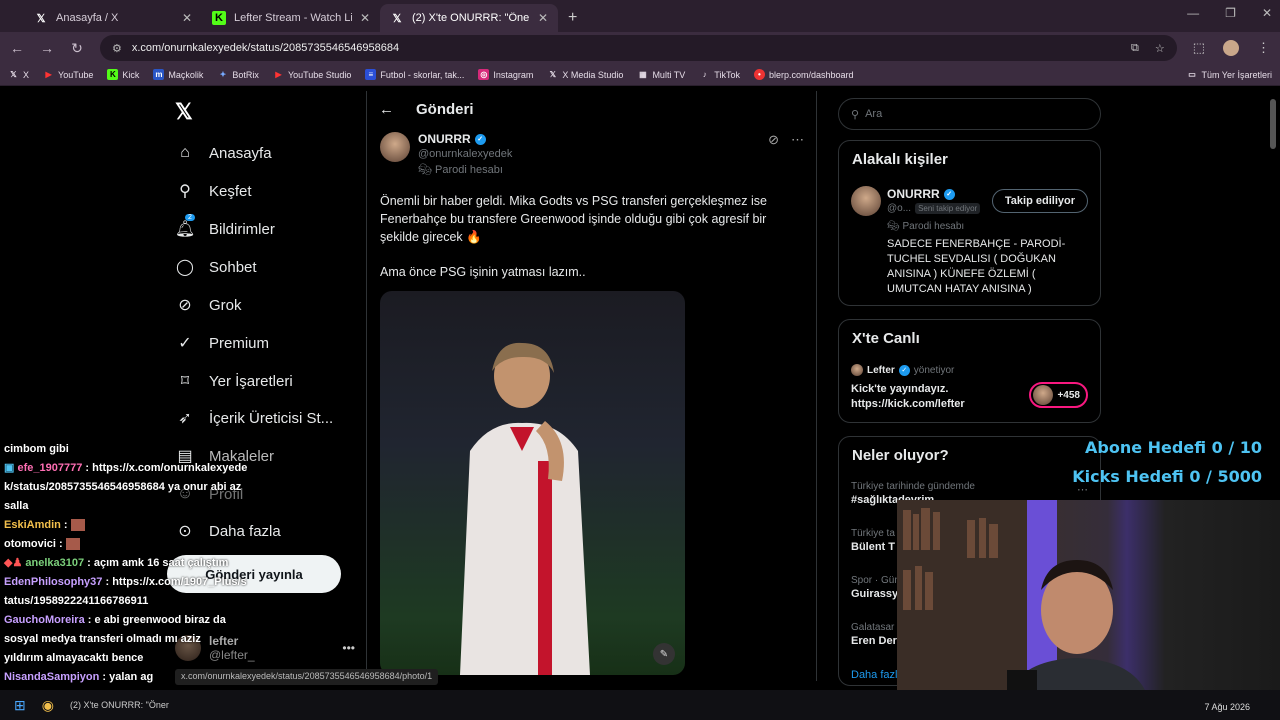 The height and width of the screenshot is (720, 1280). I want to click on trend-name: Guirassy, so click(875, 594).